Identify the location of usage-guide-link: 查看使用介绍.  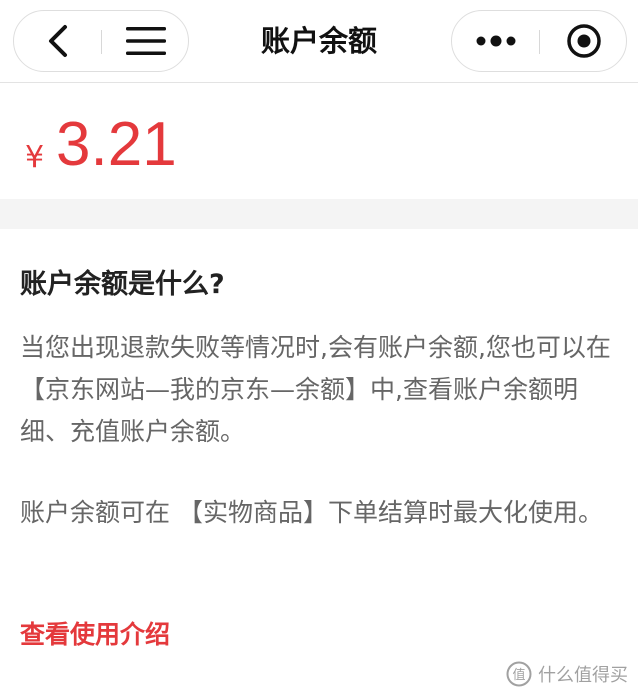
(95, 635).